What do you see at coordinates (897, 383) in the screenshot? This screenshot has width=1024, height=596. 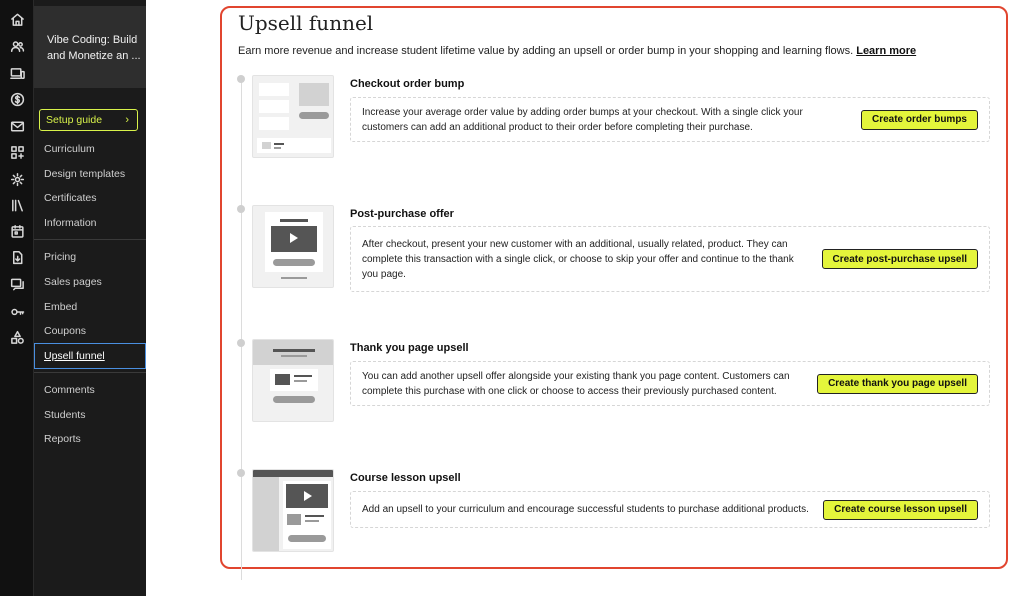 I see `create-thank-you-page-upsell-button: Create thank you page upsell` at bounding box center [897, 383].